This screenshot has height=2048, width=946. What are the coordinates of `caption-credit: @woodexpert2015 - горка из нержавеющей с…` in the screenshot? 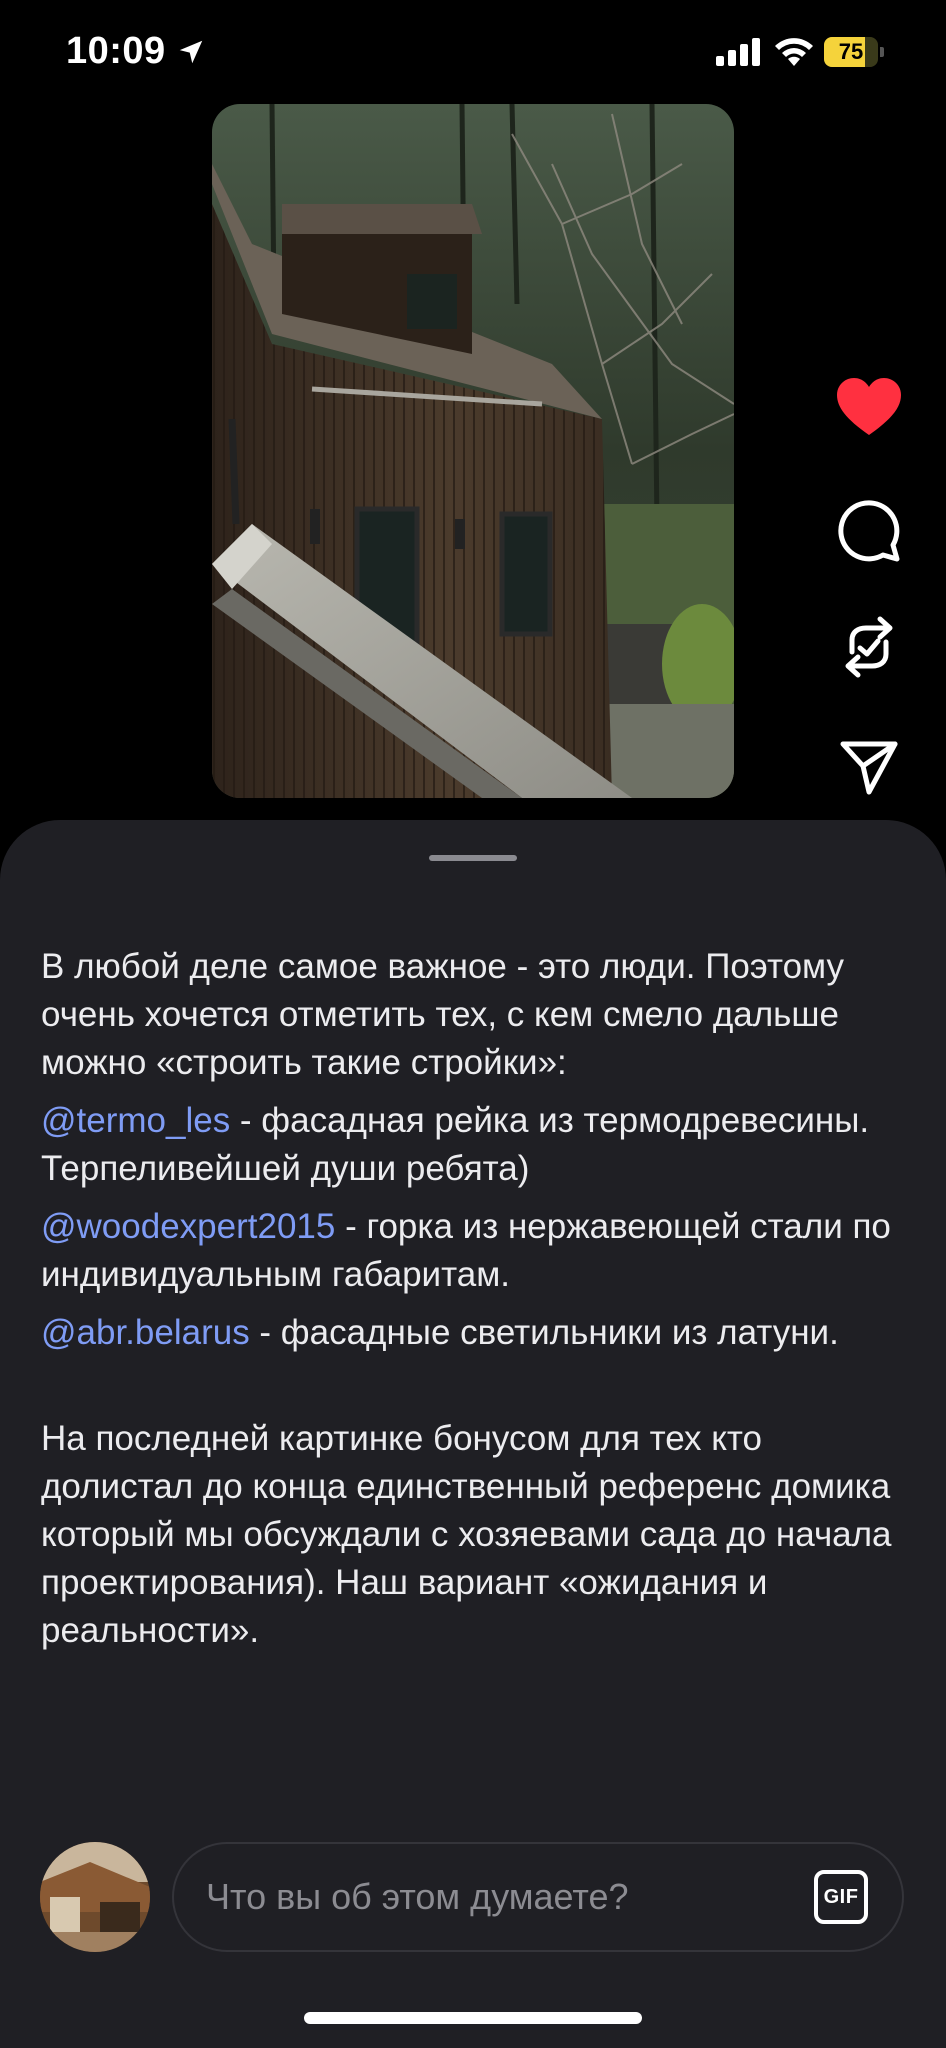 It's located at (476, 1251).